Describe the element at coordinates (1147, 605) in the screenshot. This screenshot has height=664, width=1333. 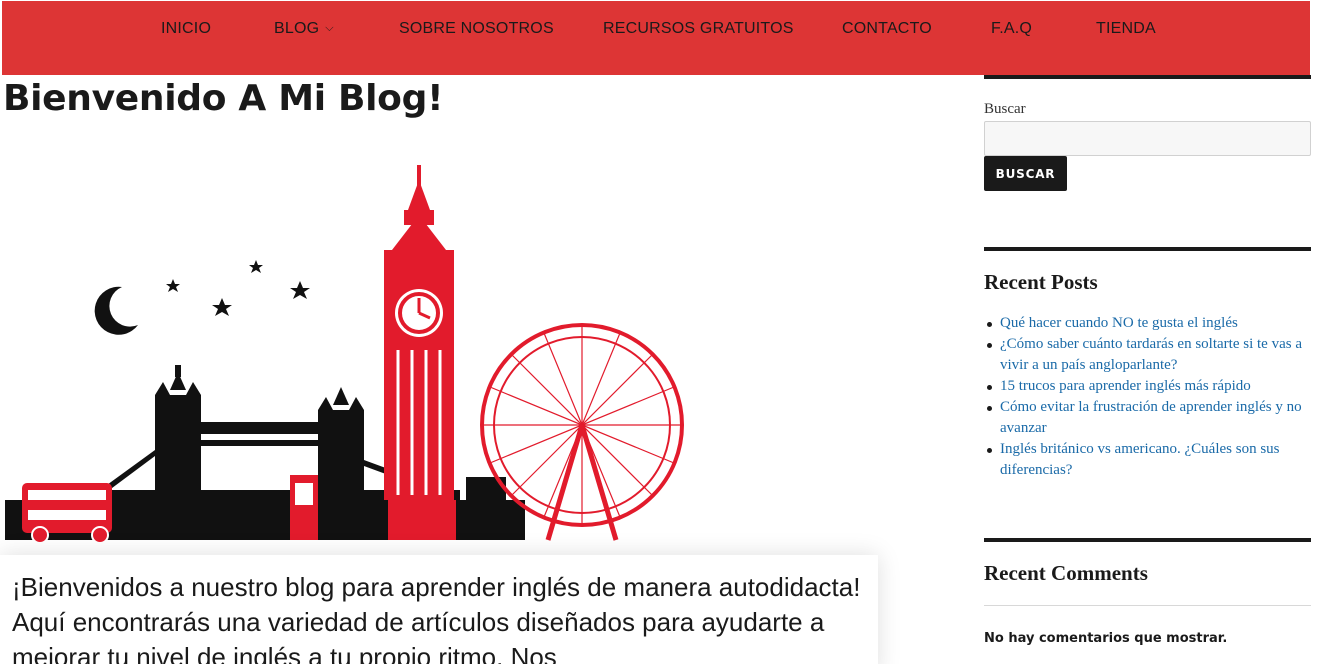
I see `divider` at that location.